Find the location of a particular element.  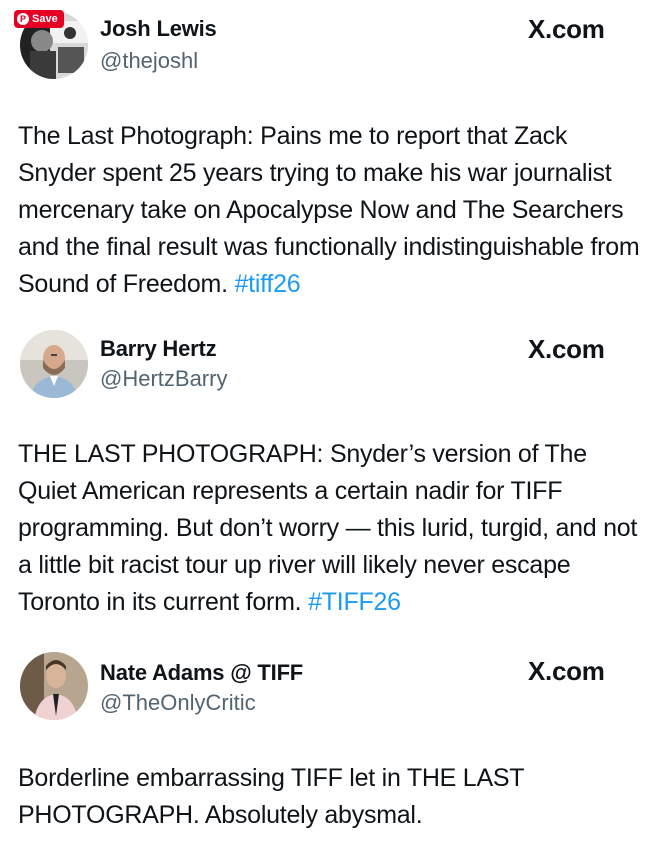

display-name: Josh Lewis is located at coordinates (158, 29).